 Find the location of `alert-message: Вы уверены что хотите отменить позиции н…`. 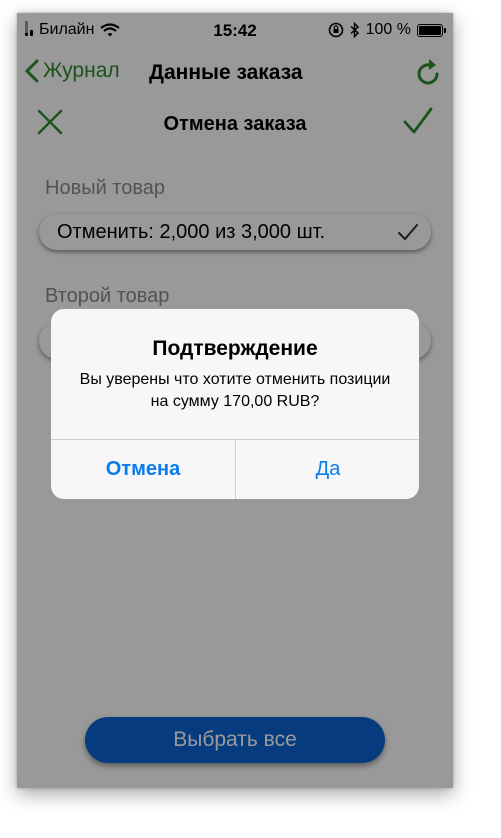

alert-message: Вы уверены что хотите отменить позиции н… is located at coordinates (235, 390).